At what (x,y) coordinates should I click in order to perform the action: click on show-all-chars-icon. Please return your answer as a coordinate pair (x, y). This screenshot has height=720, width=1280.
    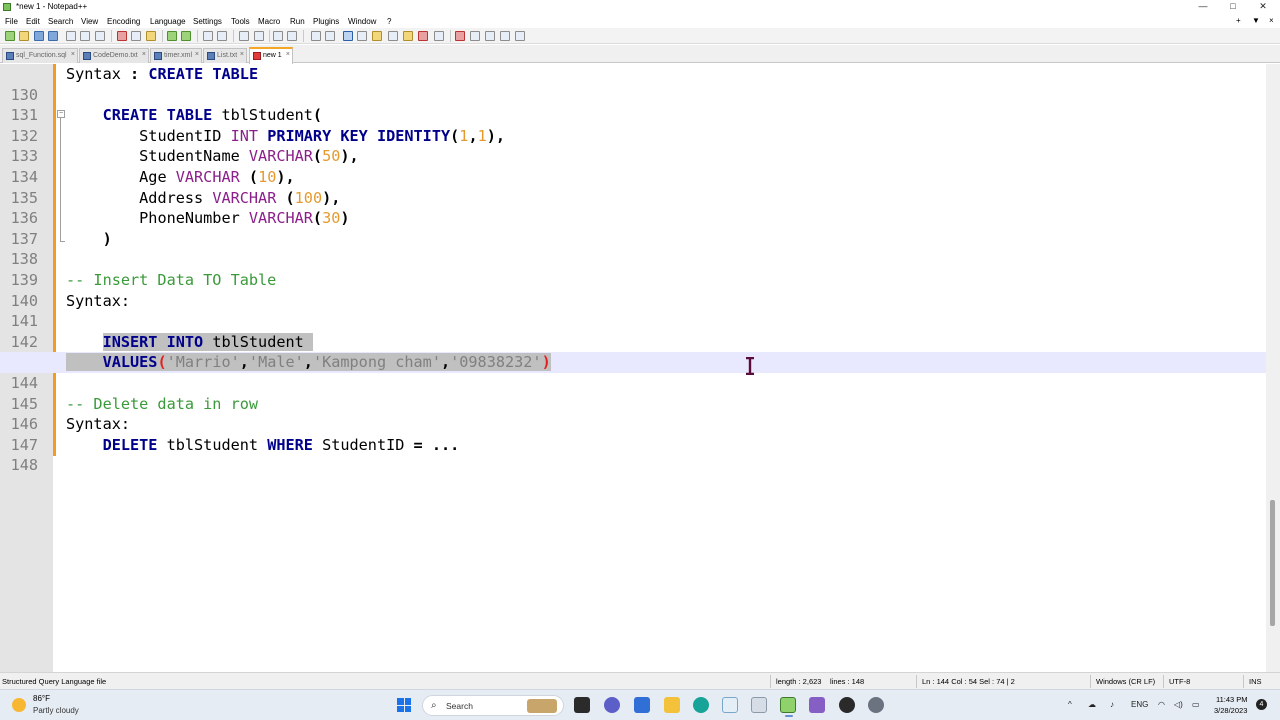
    Looking at the image, I should click on (330, 36).